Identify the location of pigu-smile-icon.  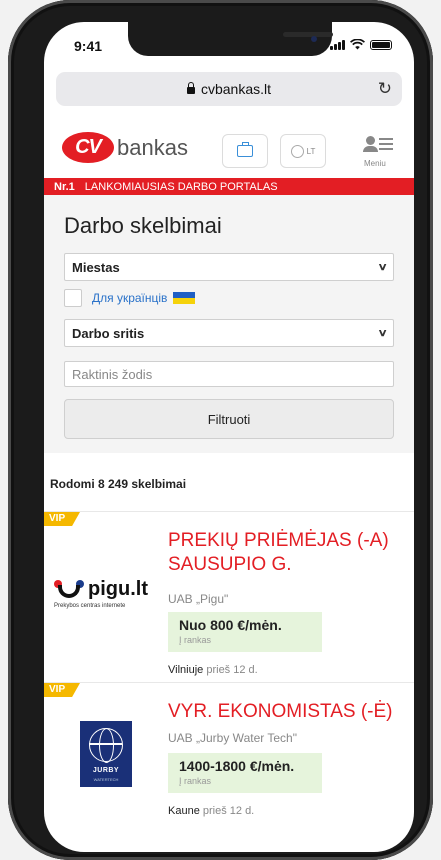
(69, 589).